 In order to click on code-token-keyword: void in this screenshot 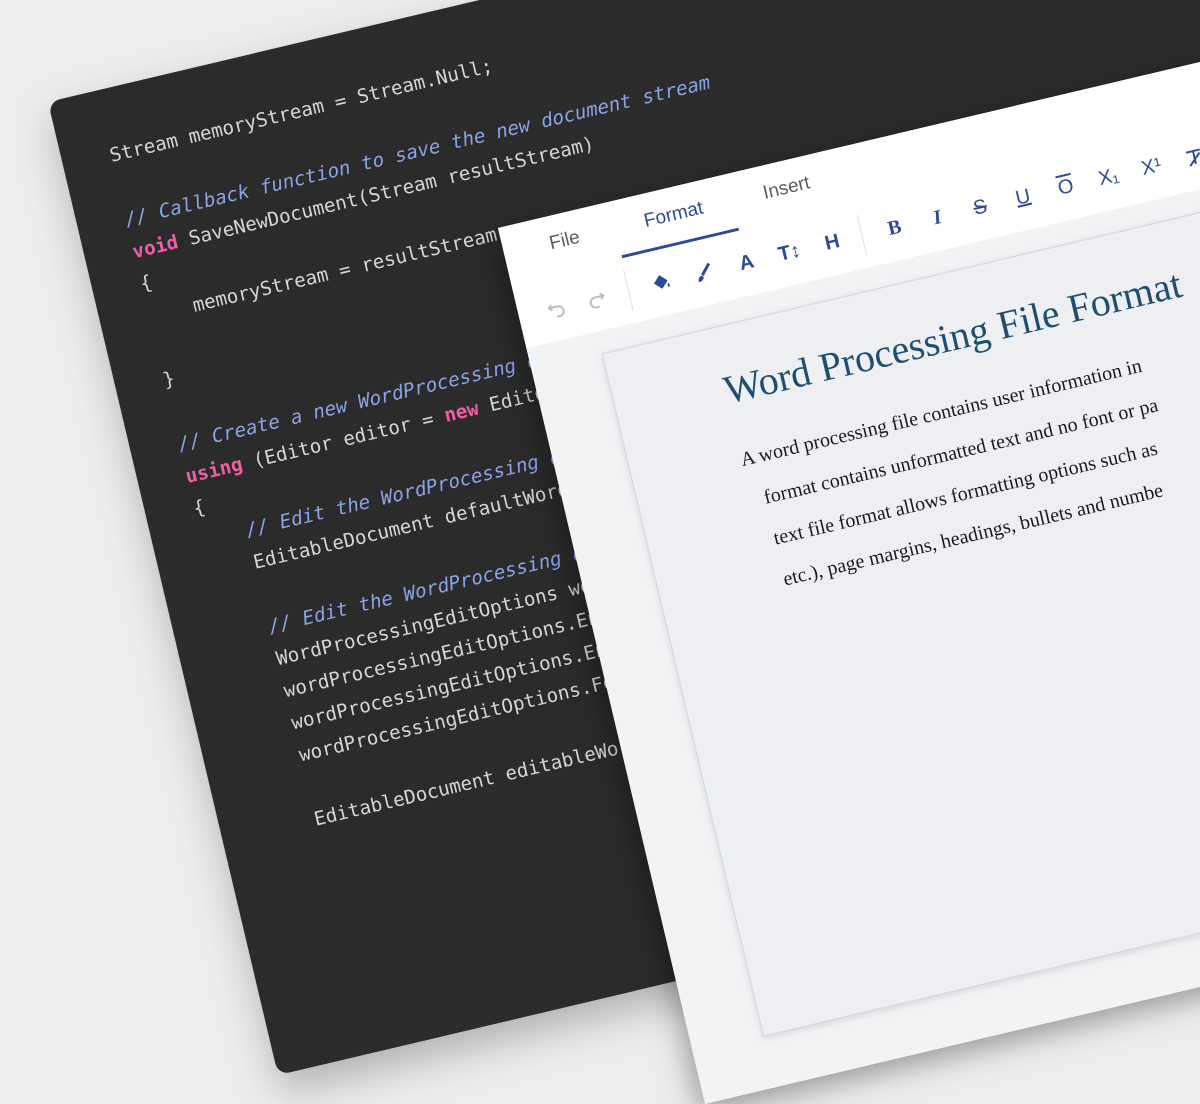, I will do `click(155, 247)`.